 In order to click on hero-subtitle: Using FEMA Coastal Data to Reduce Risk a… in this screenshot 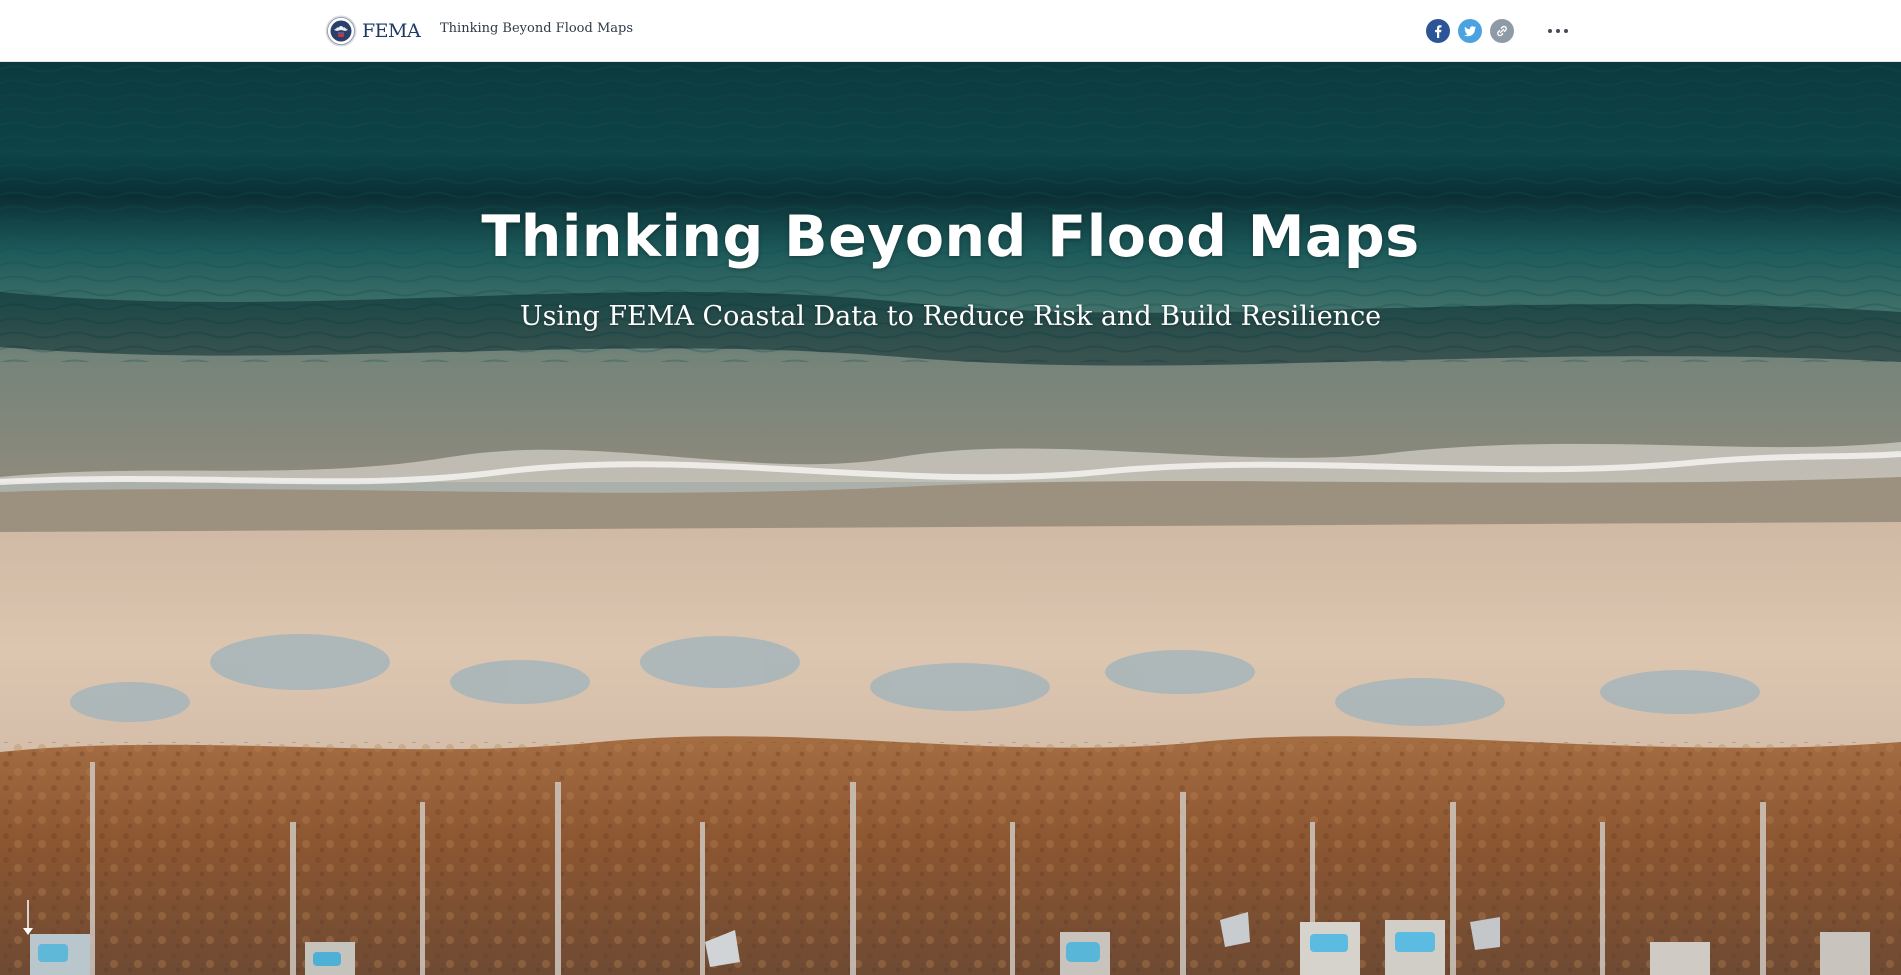, I will do `click(950, 316)`.